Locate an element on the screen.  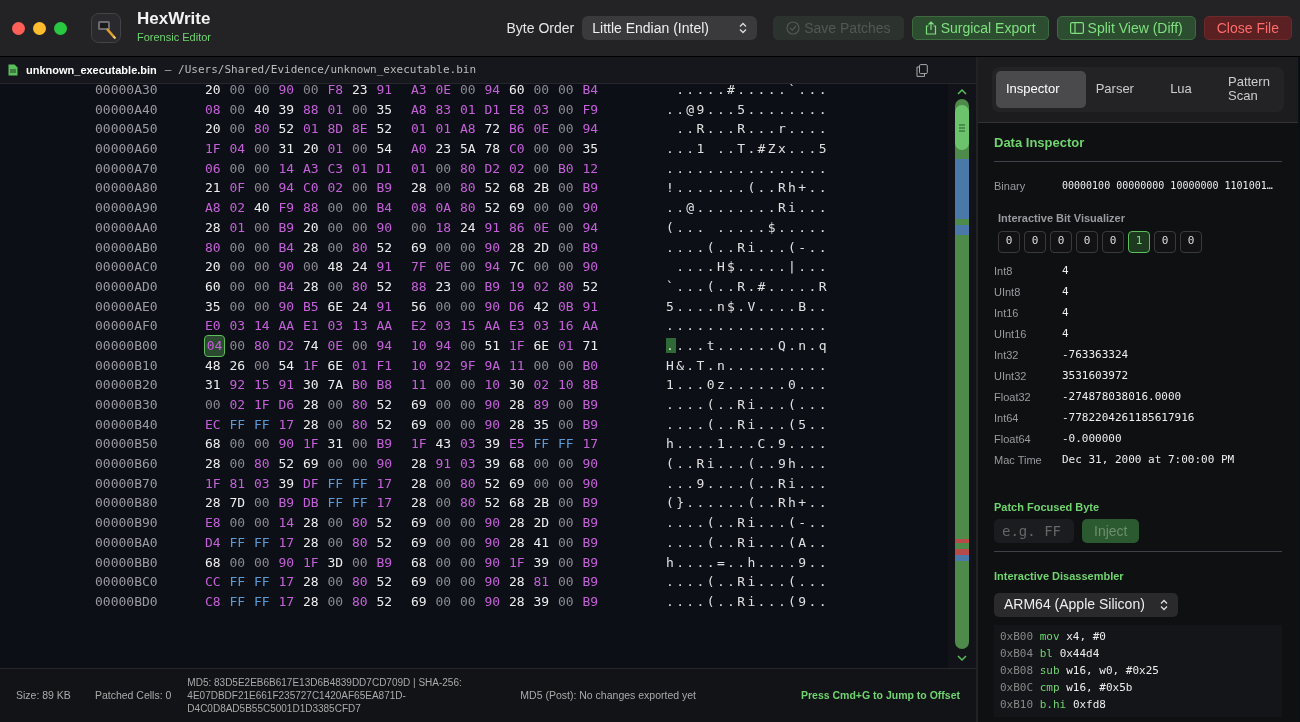
hex-byte: 06 is located at coordinates (217, 168).